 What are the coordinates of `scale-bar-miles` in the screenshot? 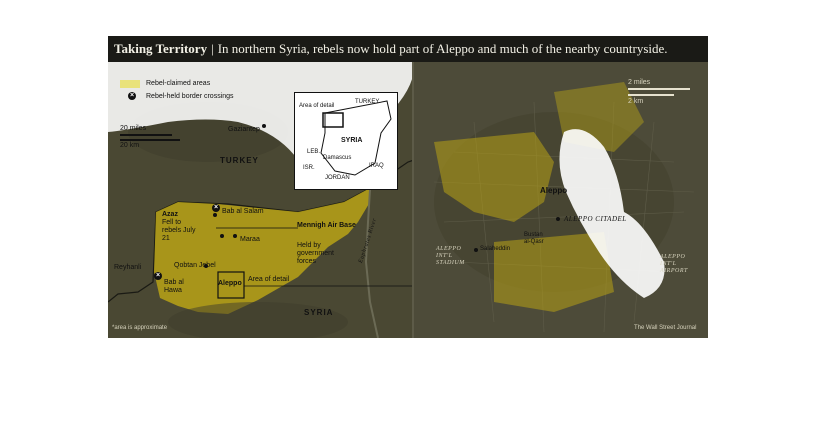 It's located at (146, 135).